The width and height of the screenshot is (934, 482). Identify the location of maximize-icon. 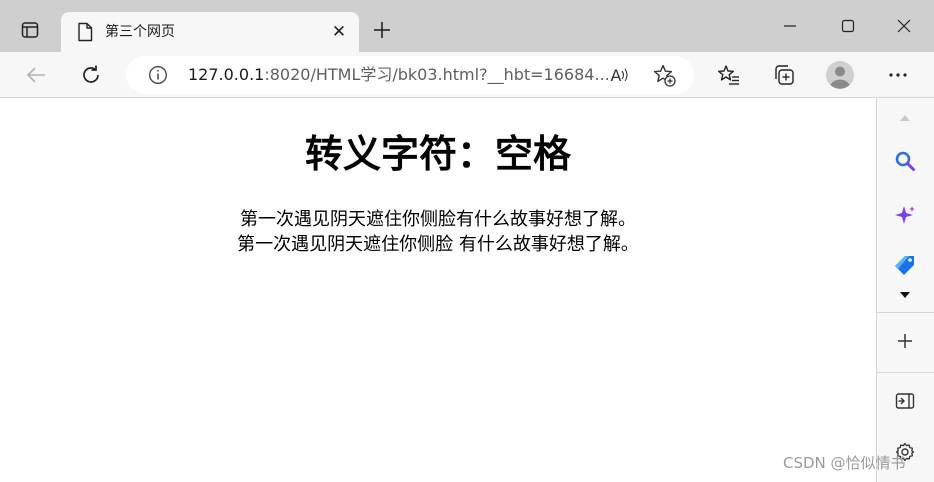
(848, 26).